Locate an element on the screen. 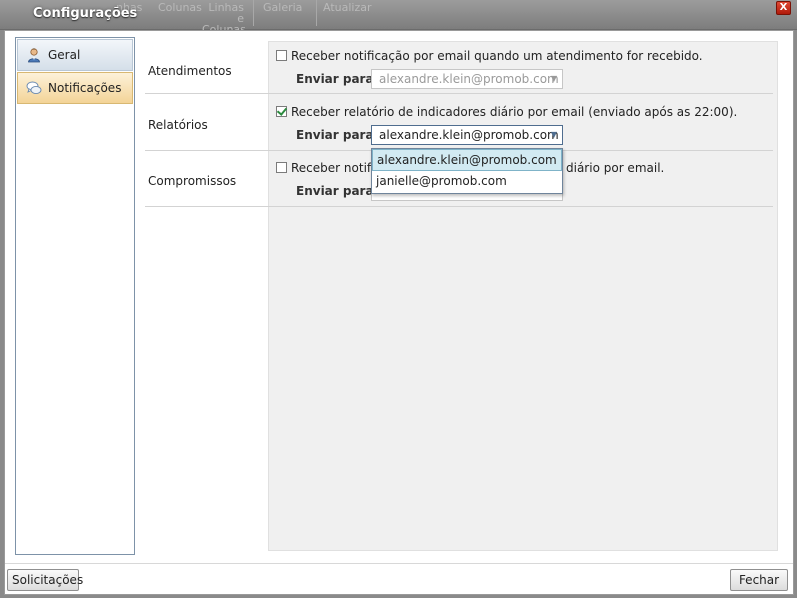  nav-item-geral: Geral is located at coordinates (75, 55).